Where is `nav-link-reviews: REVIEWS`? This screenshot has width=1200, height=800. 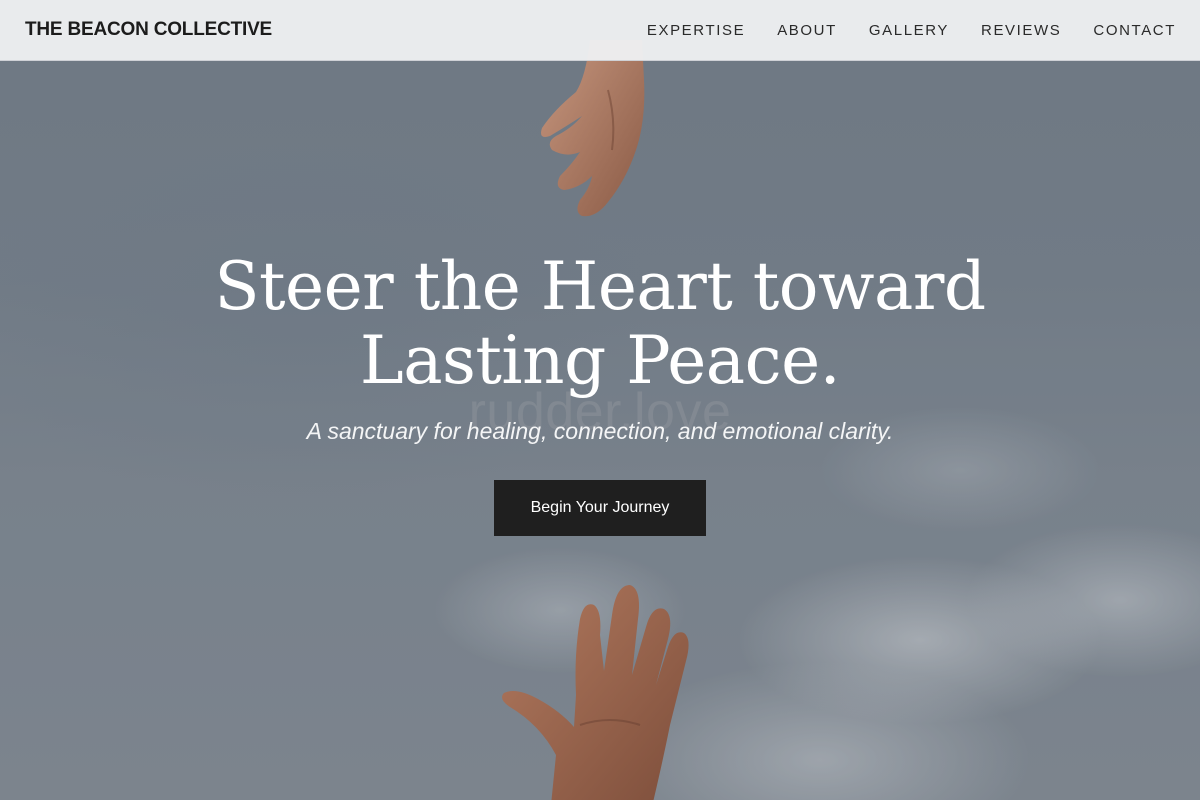
nav-link-reviews: REVIEWS is located at coordinates (1021, 30).